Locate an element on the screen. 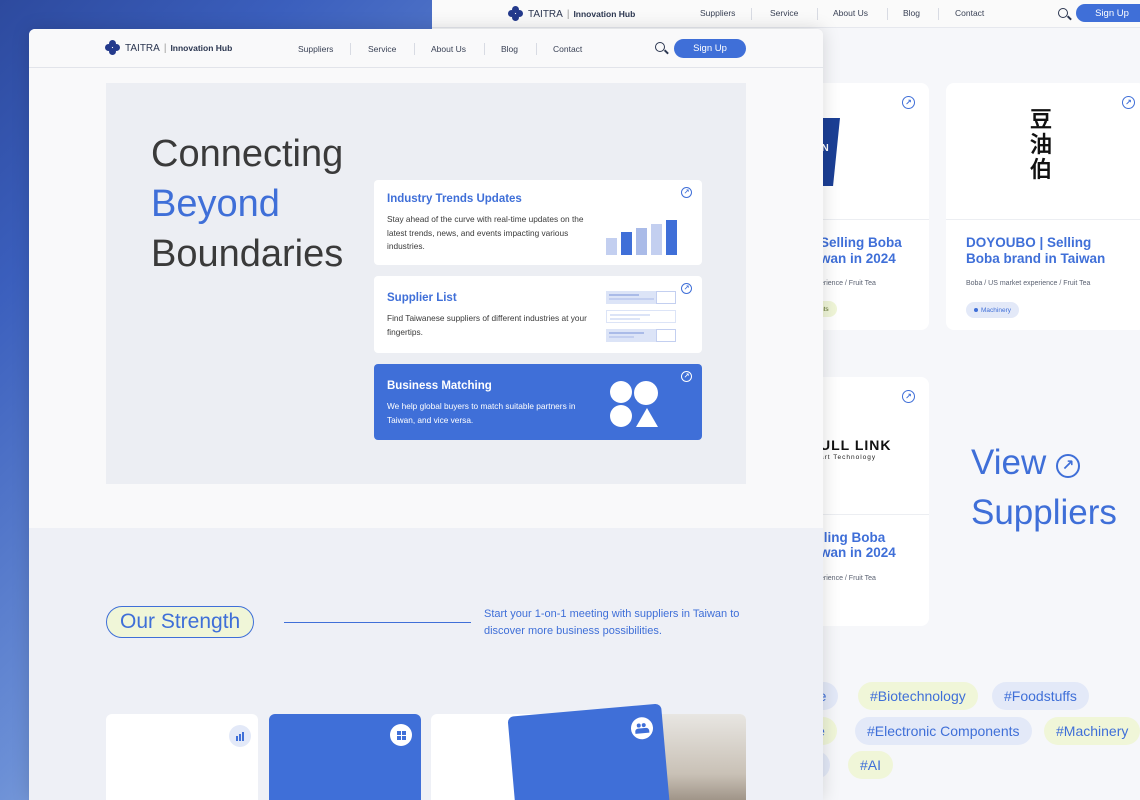 This screenshot has height=800, width=1140. logo: TAITRA | Innovation Hub is located at coordinates (168, 48).